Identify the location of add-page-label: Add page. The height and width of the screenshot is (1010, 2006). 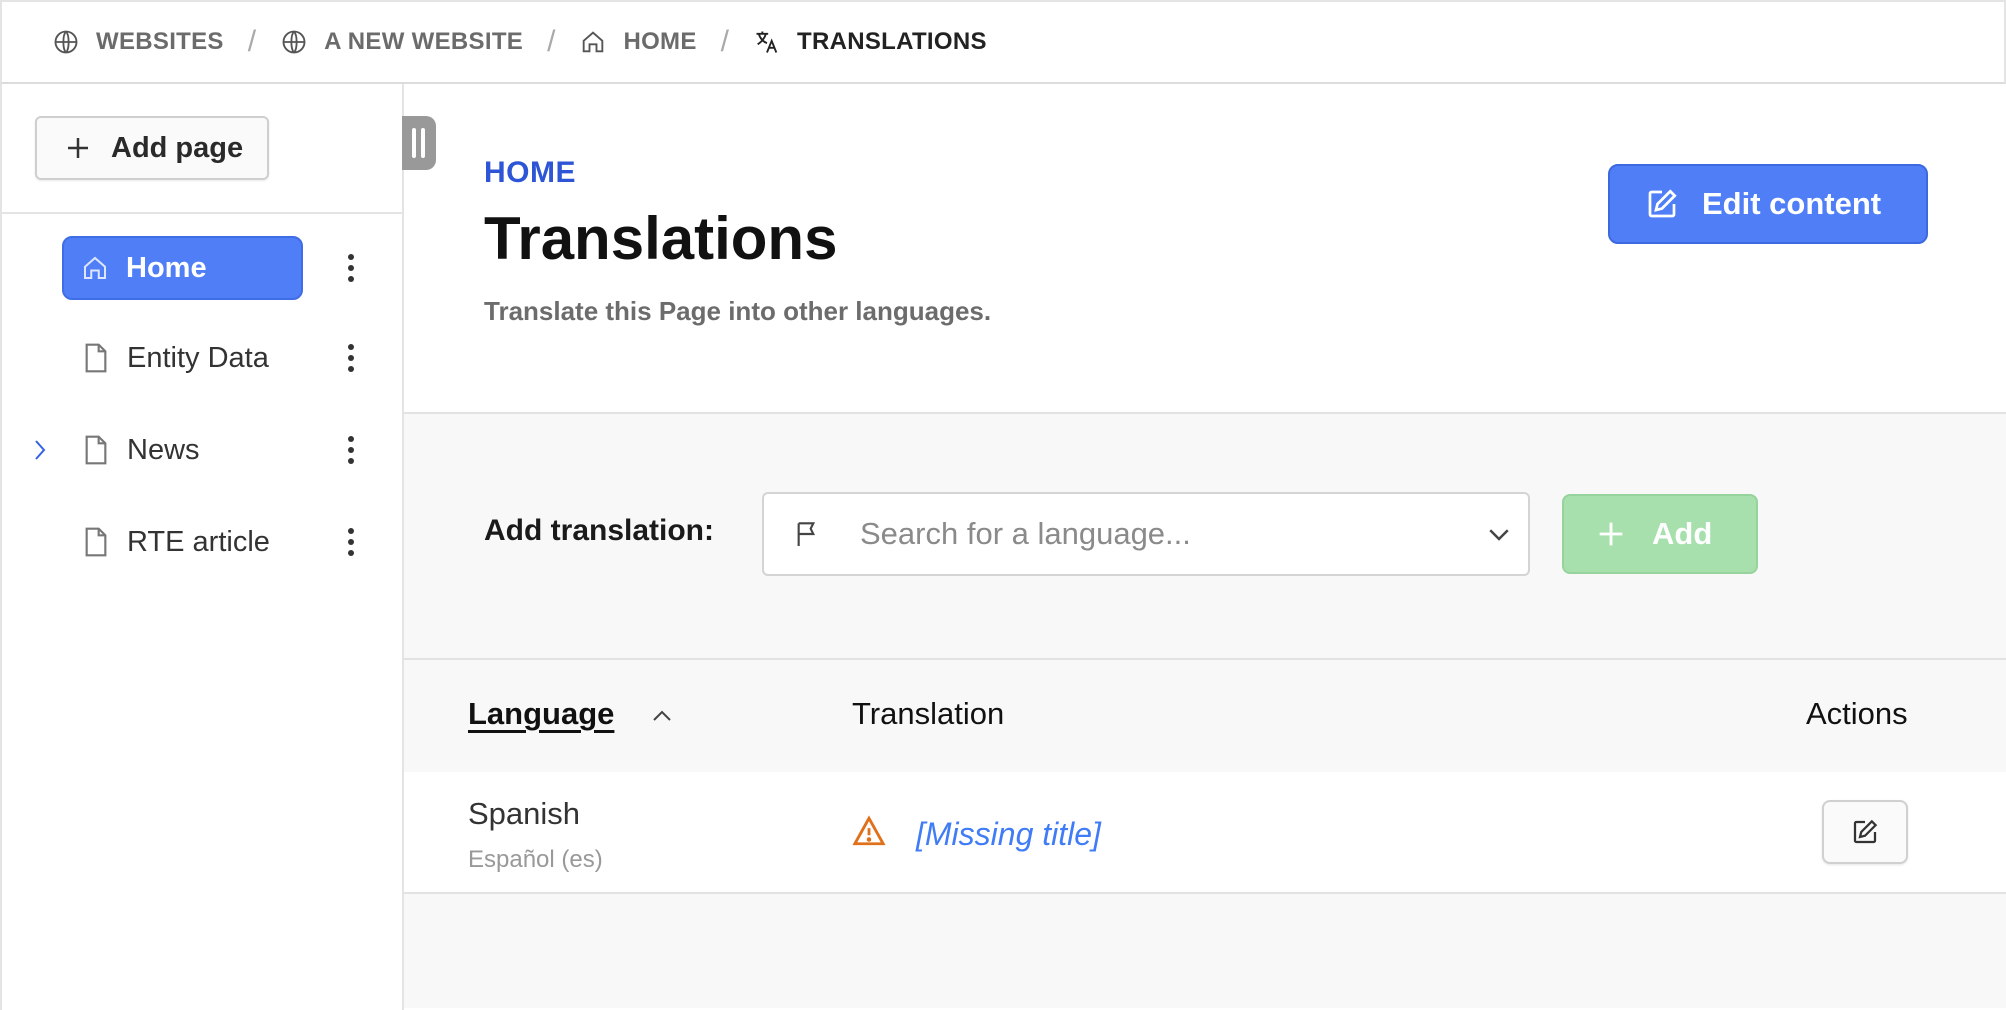
(177, 147).